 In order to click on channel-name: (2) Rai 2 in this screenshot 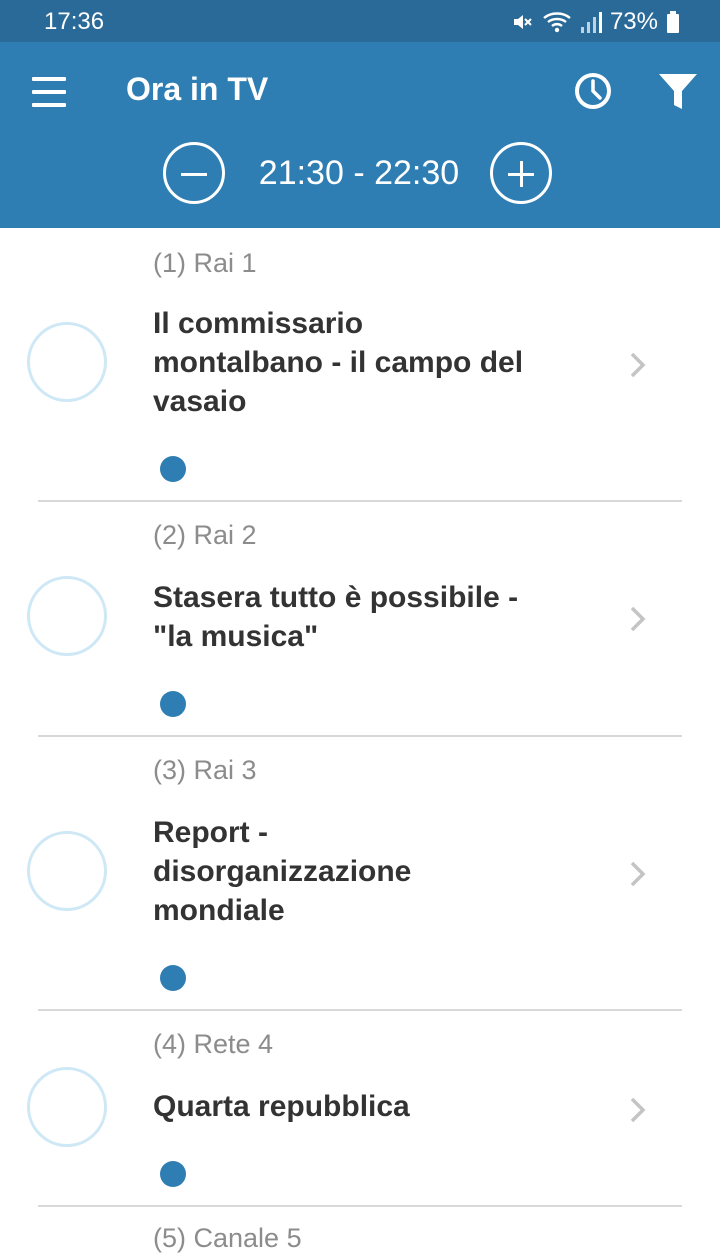, I will do `click(205, 535)`.